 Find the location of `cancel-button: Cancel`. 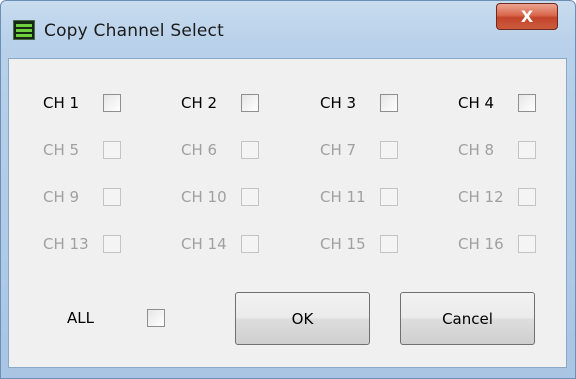

cancel-button: Cancel is located at coordinates (467, 318).